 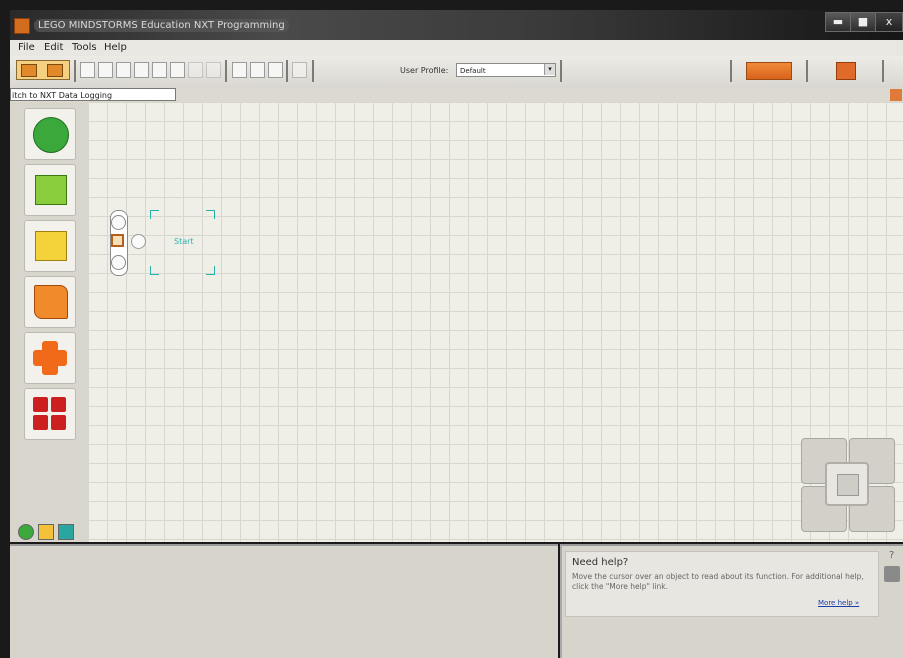 I want to click on play-button, so click(x=847, y=484).